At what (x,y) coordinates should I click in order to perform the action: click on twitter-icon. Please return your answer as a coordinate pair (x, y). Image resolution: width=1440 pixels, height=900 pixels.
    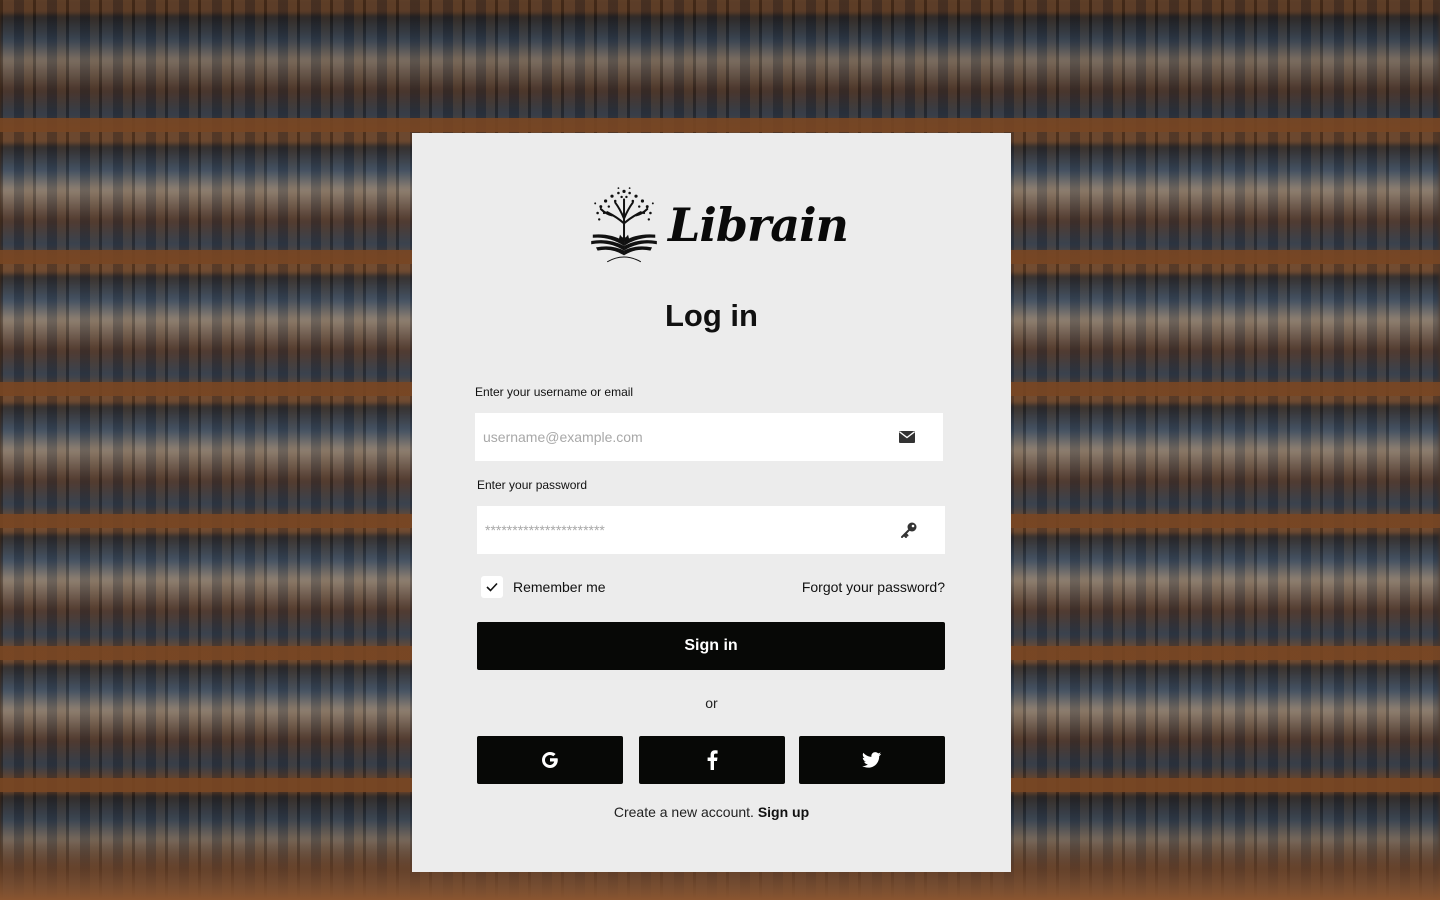
    Looking at the image, I should click on (872, 760).